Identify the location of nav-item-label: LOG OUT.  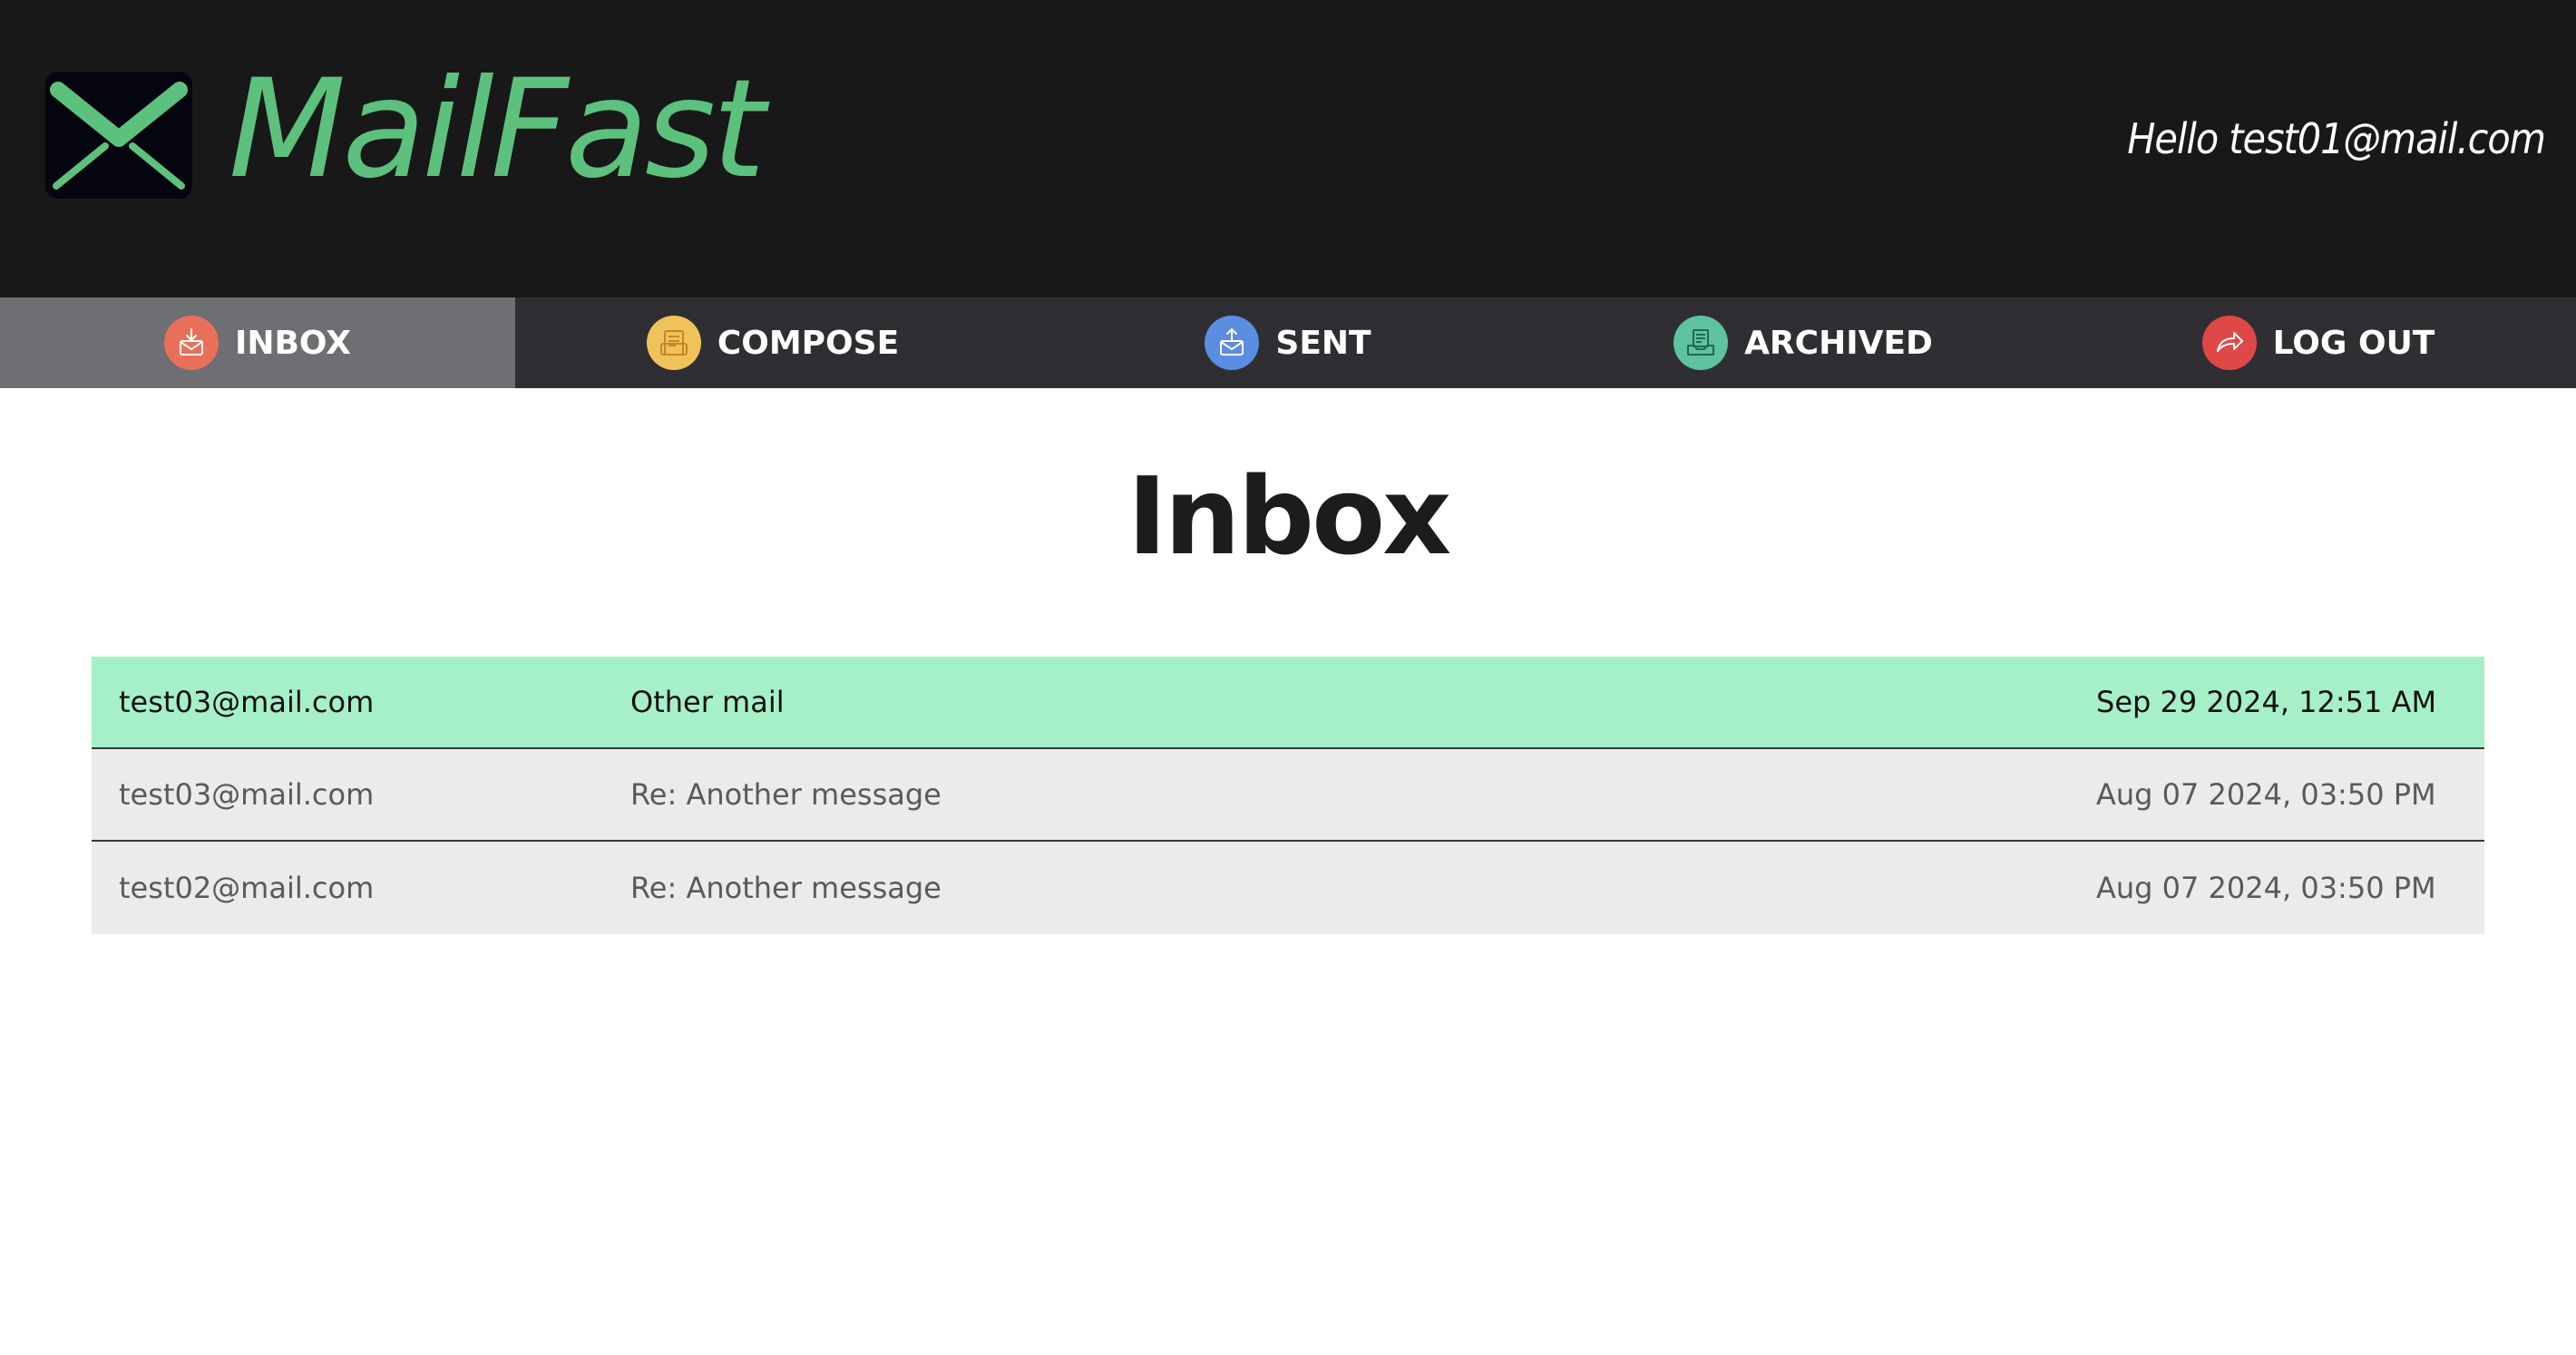
(2353, 343).